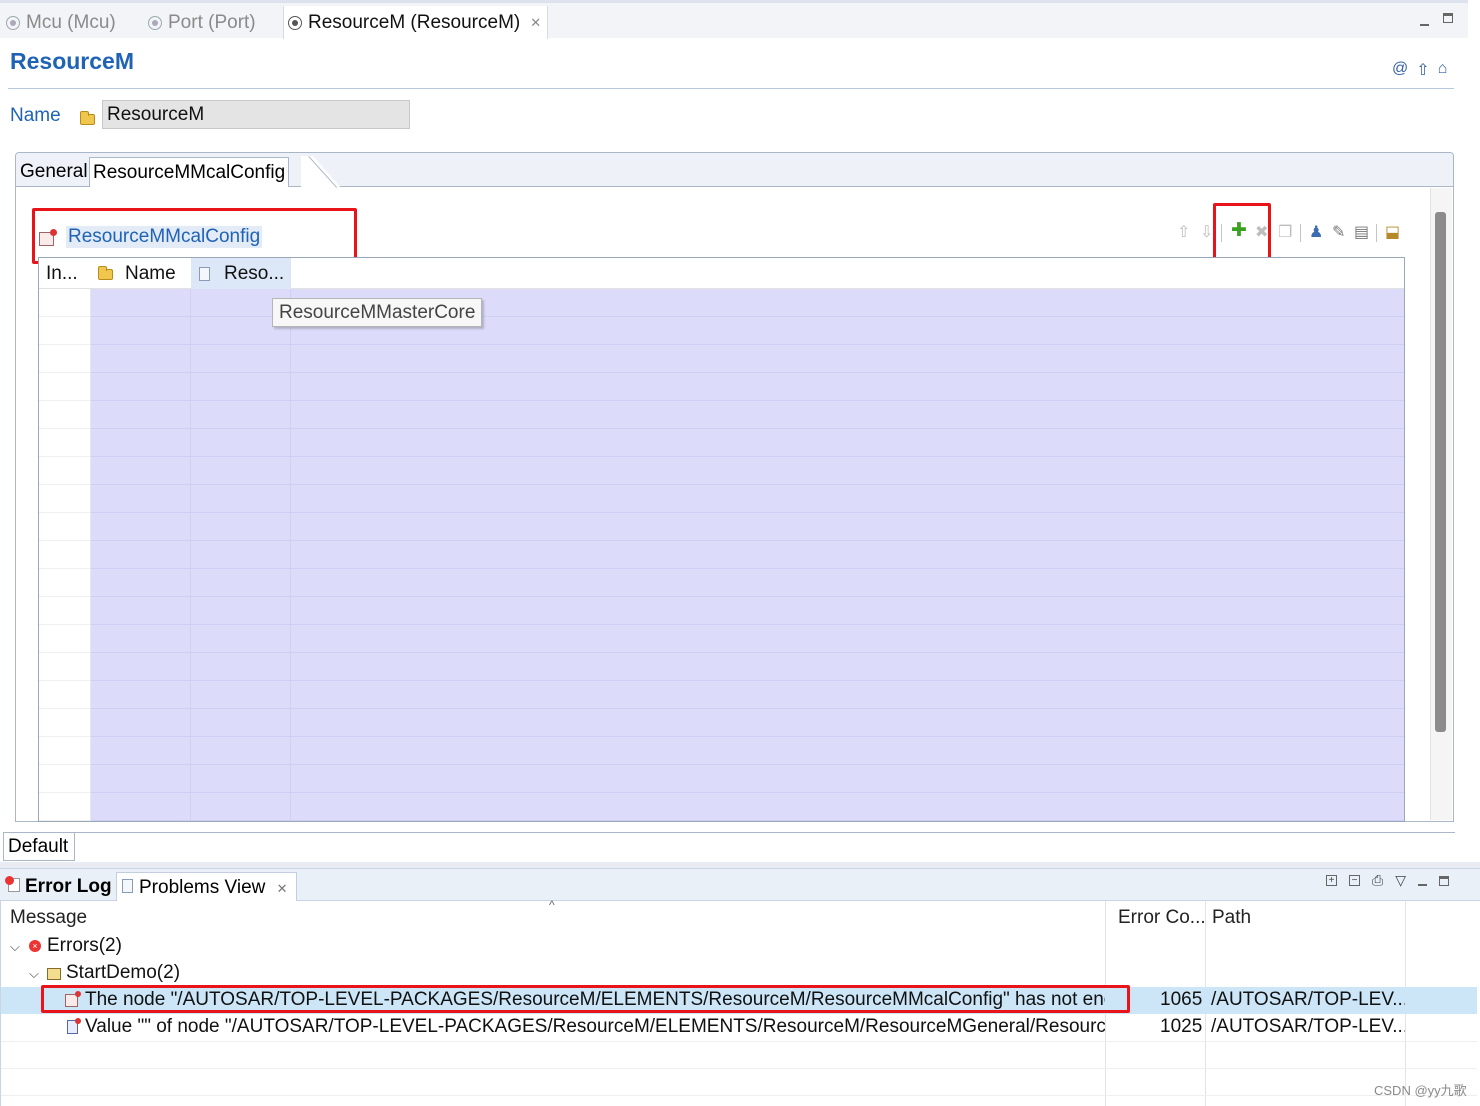 This screenshot has width=1480, height=1106. What do you see at coordinates (1183, 232) in the screenshot?
I see `move-up-icon: ⇧` at bounding box center [1183, 232].